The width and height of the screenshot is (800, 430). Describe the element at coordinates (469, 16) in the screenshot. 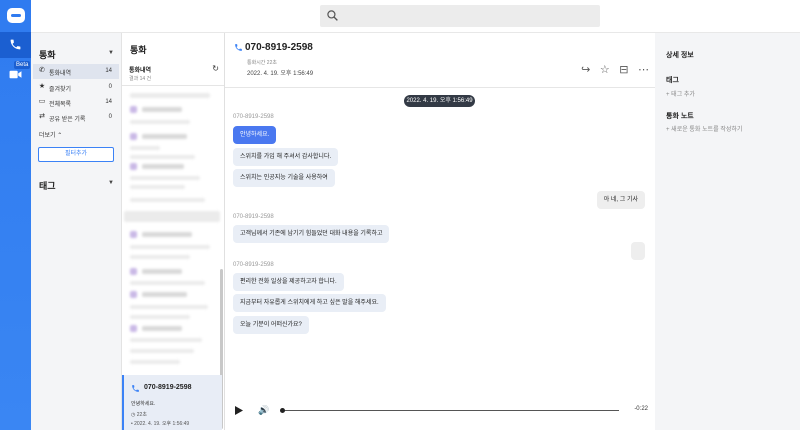

I see `search-input` at that location.